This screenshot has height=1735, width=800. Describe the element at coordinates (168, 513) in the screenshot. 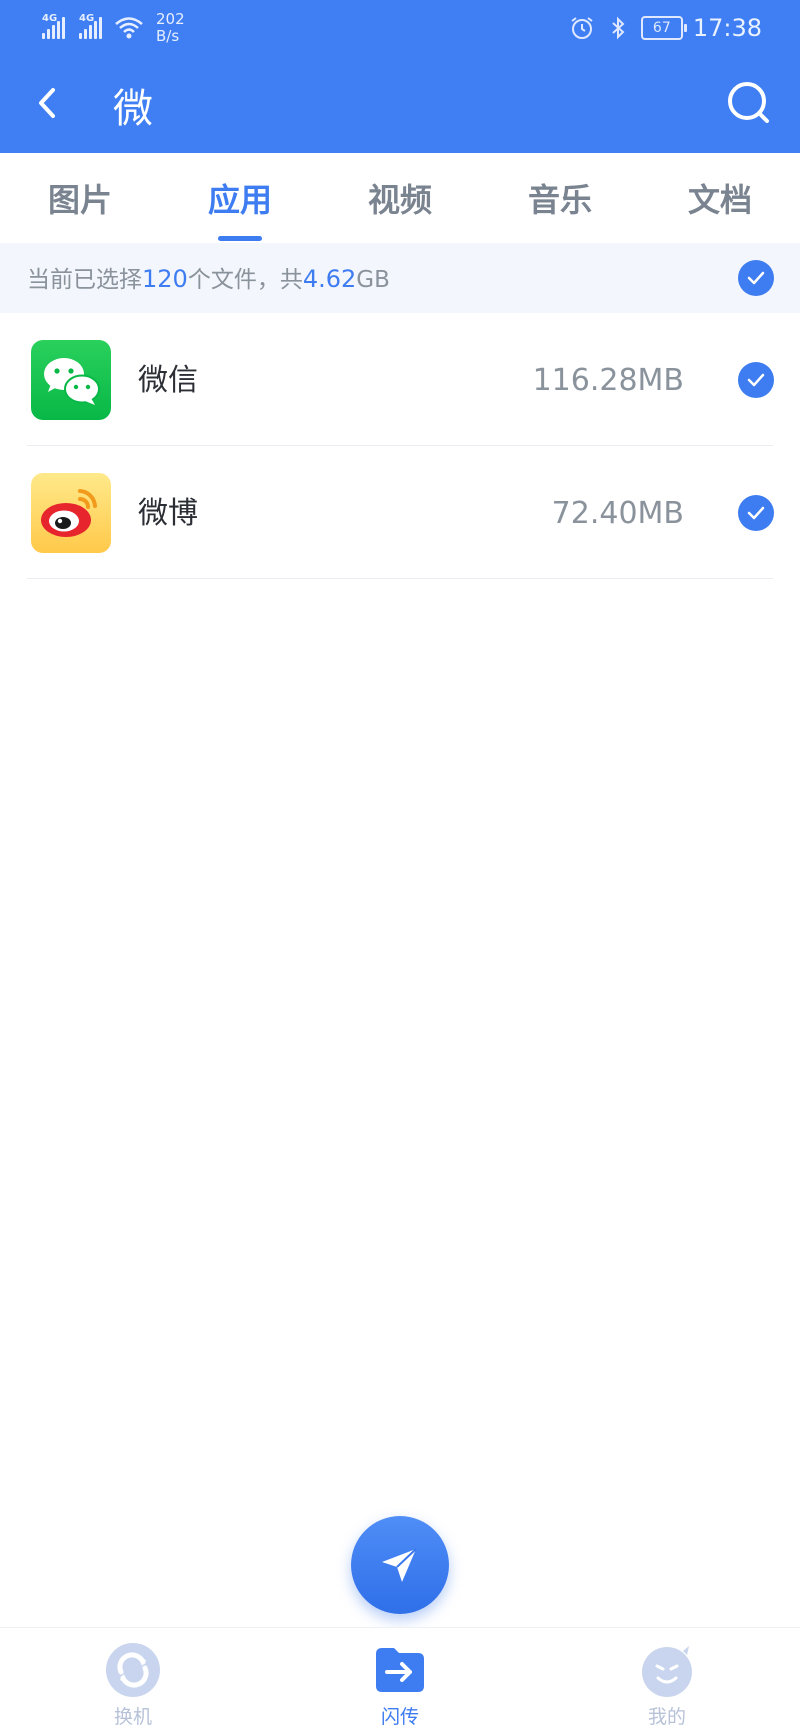

I see `app-name: 微博` at that location.